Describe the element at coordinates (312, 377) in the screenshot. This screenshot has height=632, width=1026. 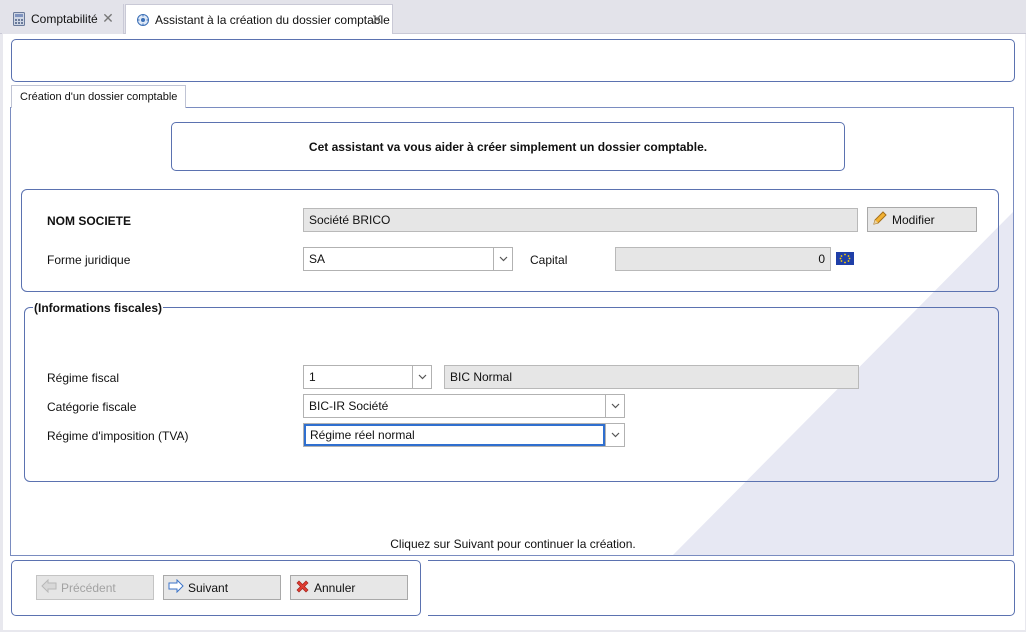
I see `regime-fiscal-code: 1` at that location.